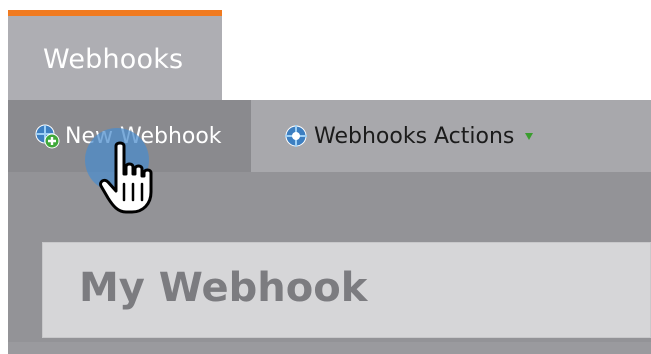  Describe the element at coordinates (126, 177) in the screenshot. I see `hand-pointer-icon` at that location.